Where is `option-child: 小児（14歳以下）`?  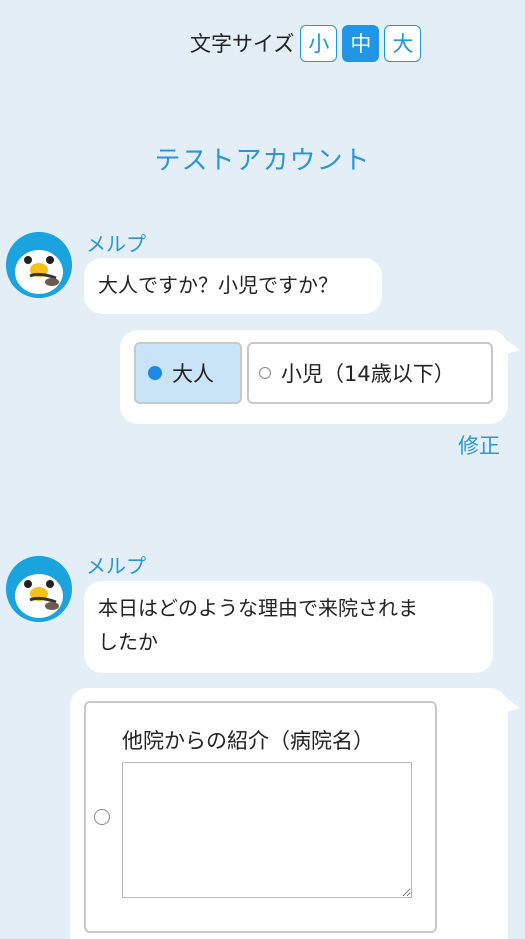
option-child: 小児（14歳以下） is located at coordinates (370, 373).